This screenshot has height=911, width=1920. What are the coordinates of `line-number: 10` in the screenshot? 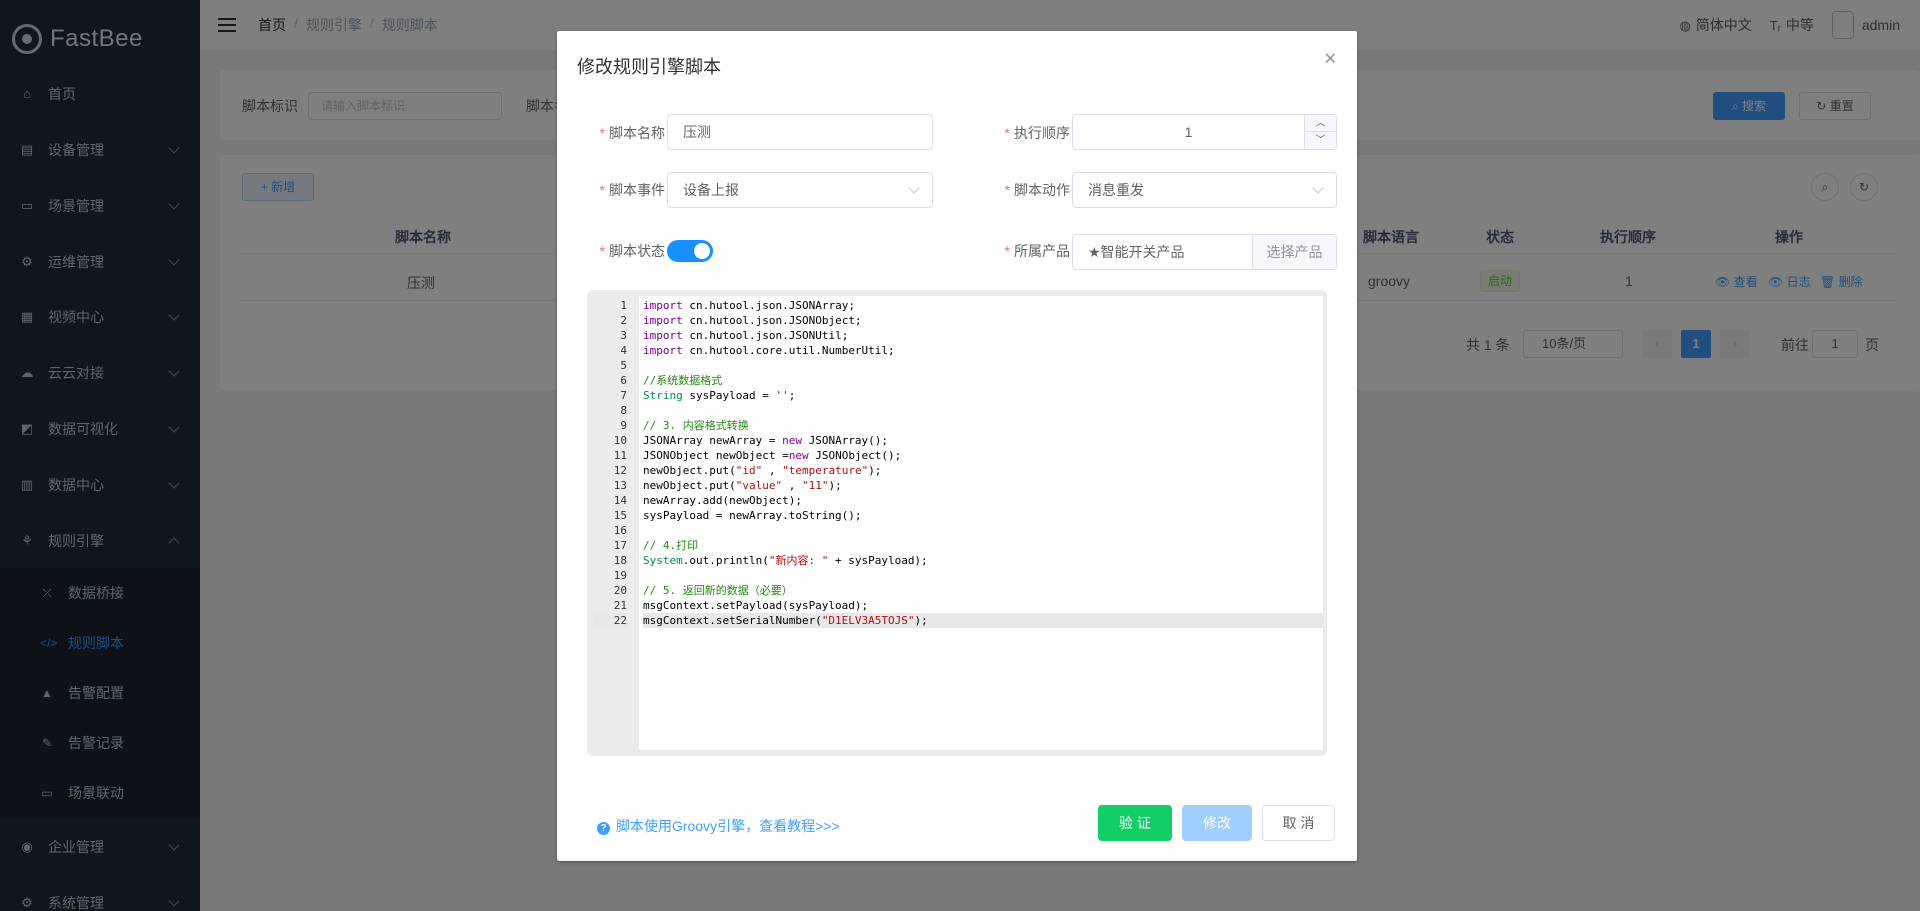 It's located at (620, 440).